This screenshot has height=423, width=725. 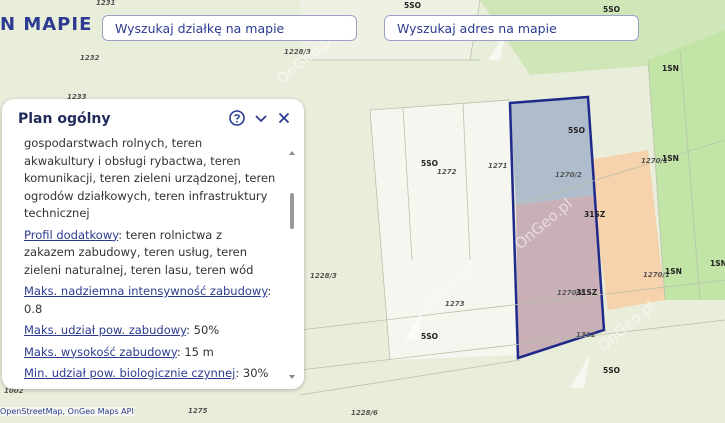 I want to click on app-logo: N MAPIE, so click(x=46, y=24).